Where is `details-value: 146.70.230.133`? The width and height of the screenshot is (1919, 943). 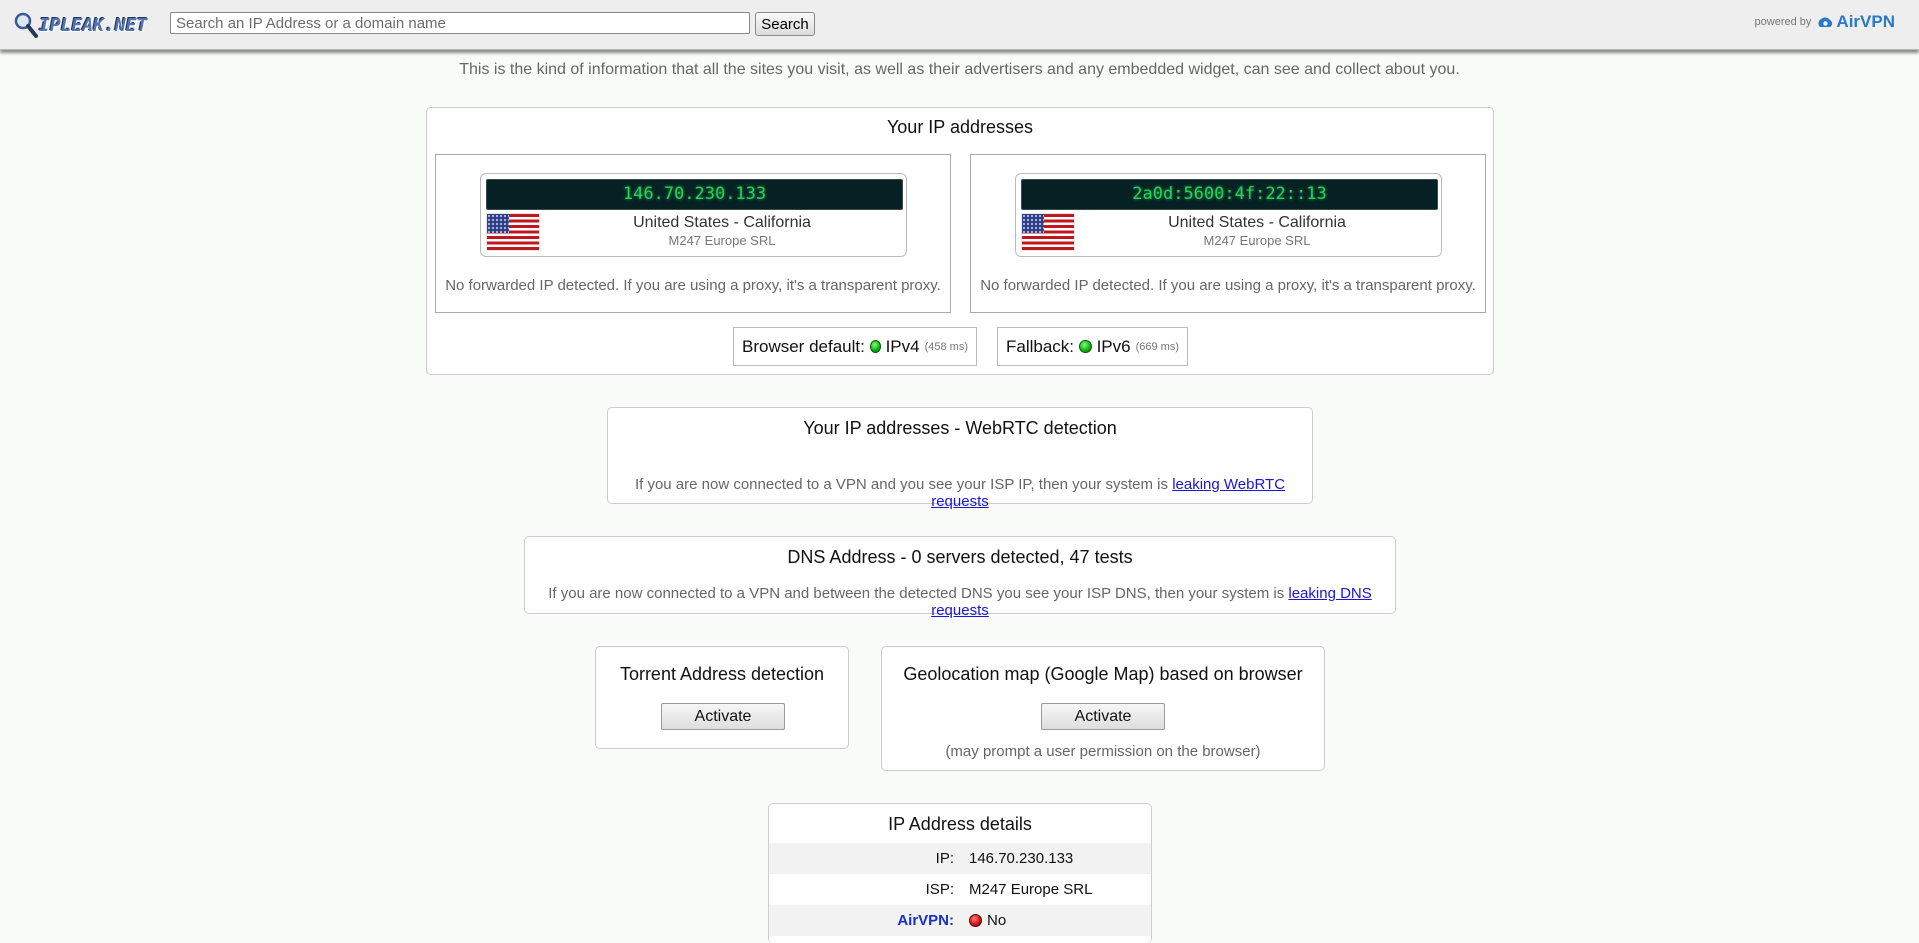
details-value: 146.70.230.133 is located at coordinates (1021, 858).